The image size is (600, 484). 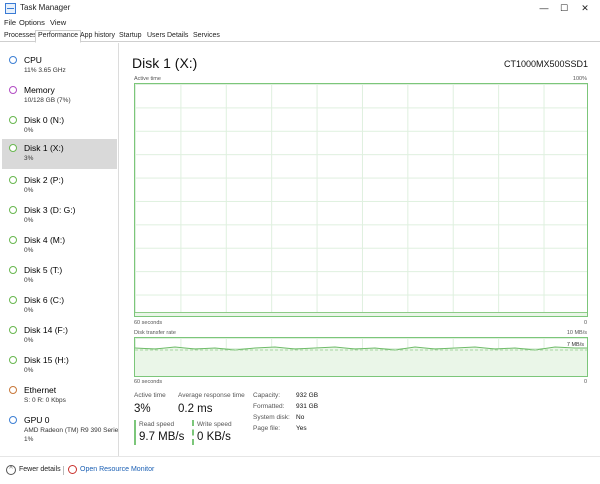 What do you see at coordinates (59, 398) in the screenshot?
I see `sidebar-item-ethernet: Ethernet S: 0 R: 0 Kbps` at bounding box center [59, 398].